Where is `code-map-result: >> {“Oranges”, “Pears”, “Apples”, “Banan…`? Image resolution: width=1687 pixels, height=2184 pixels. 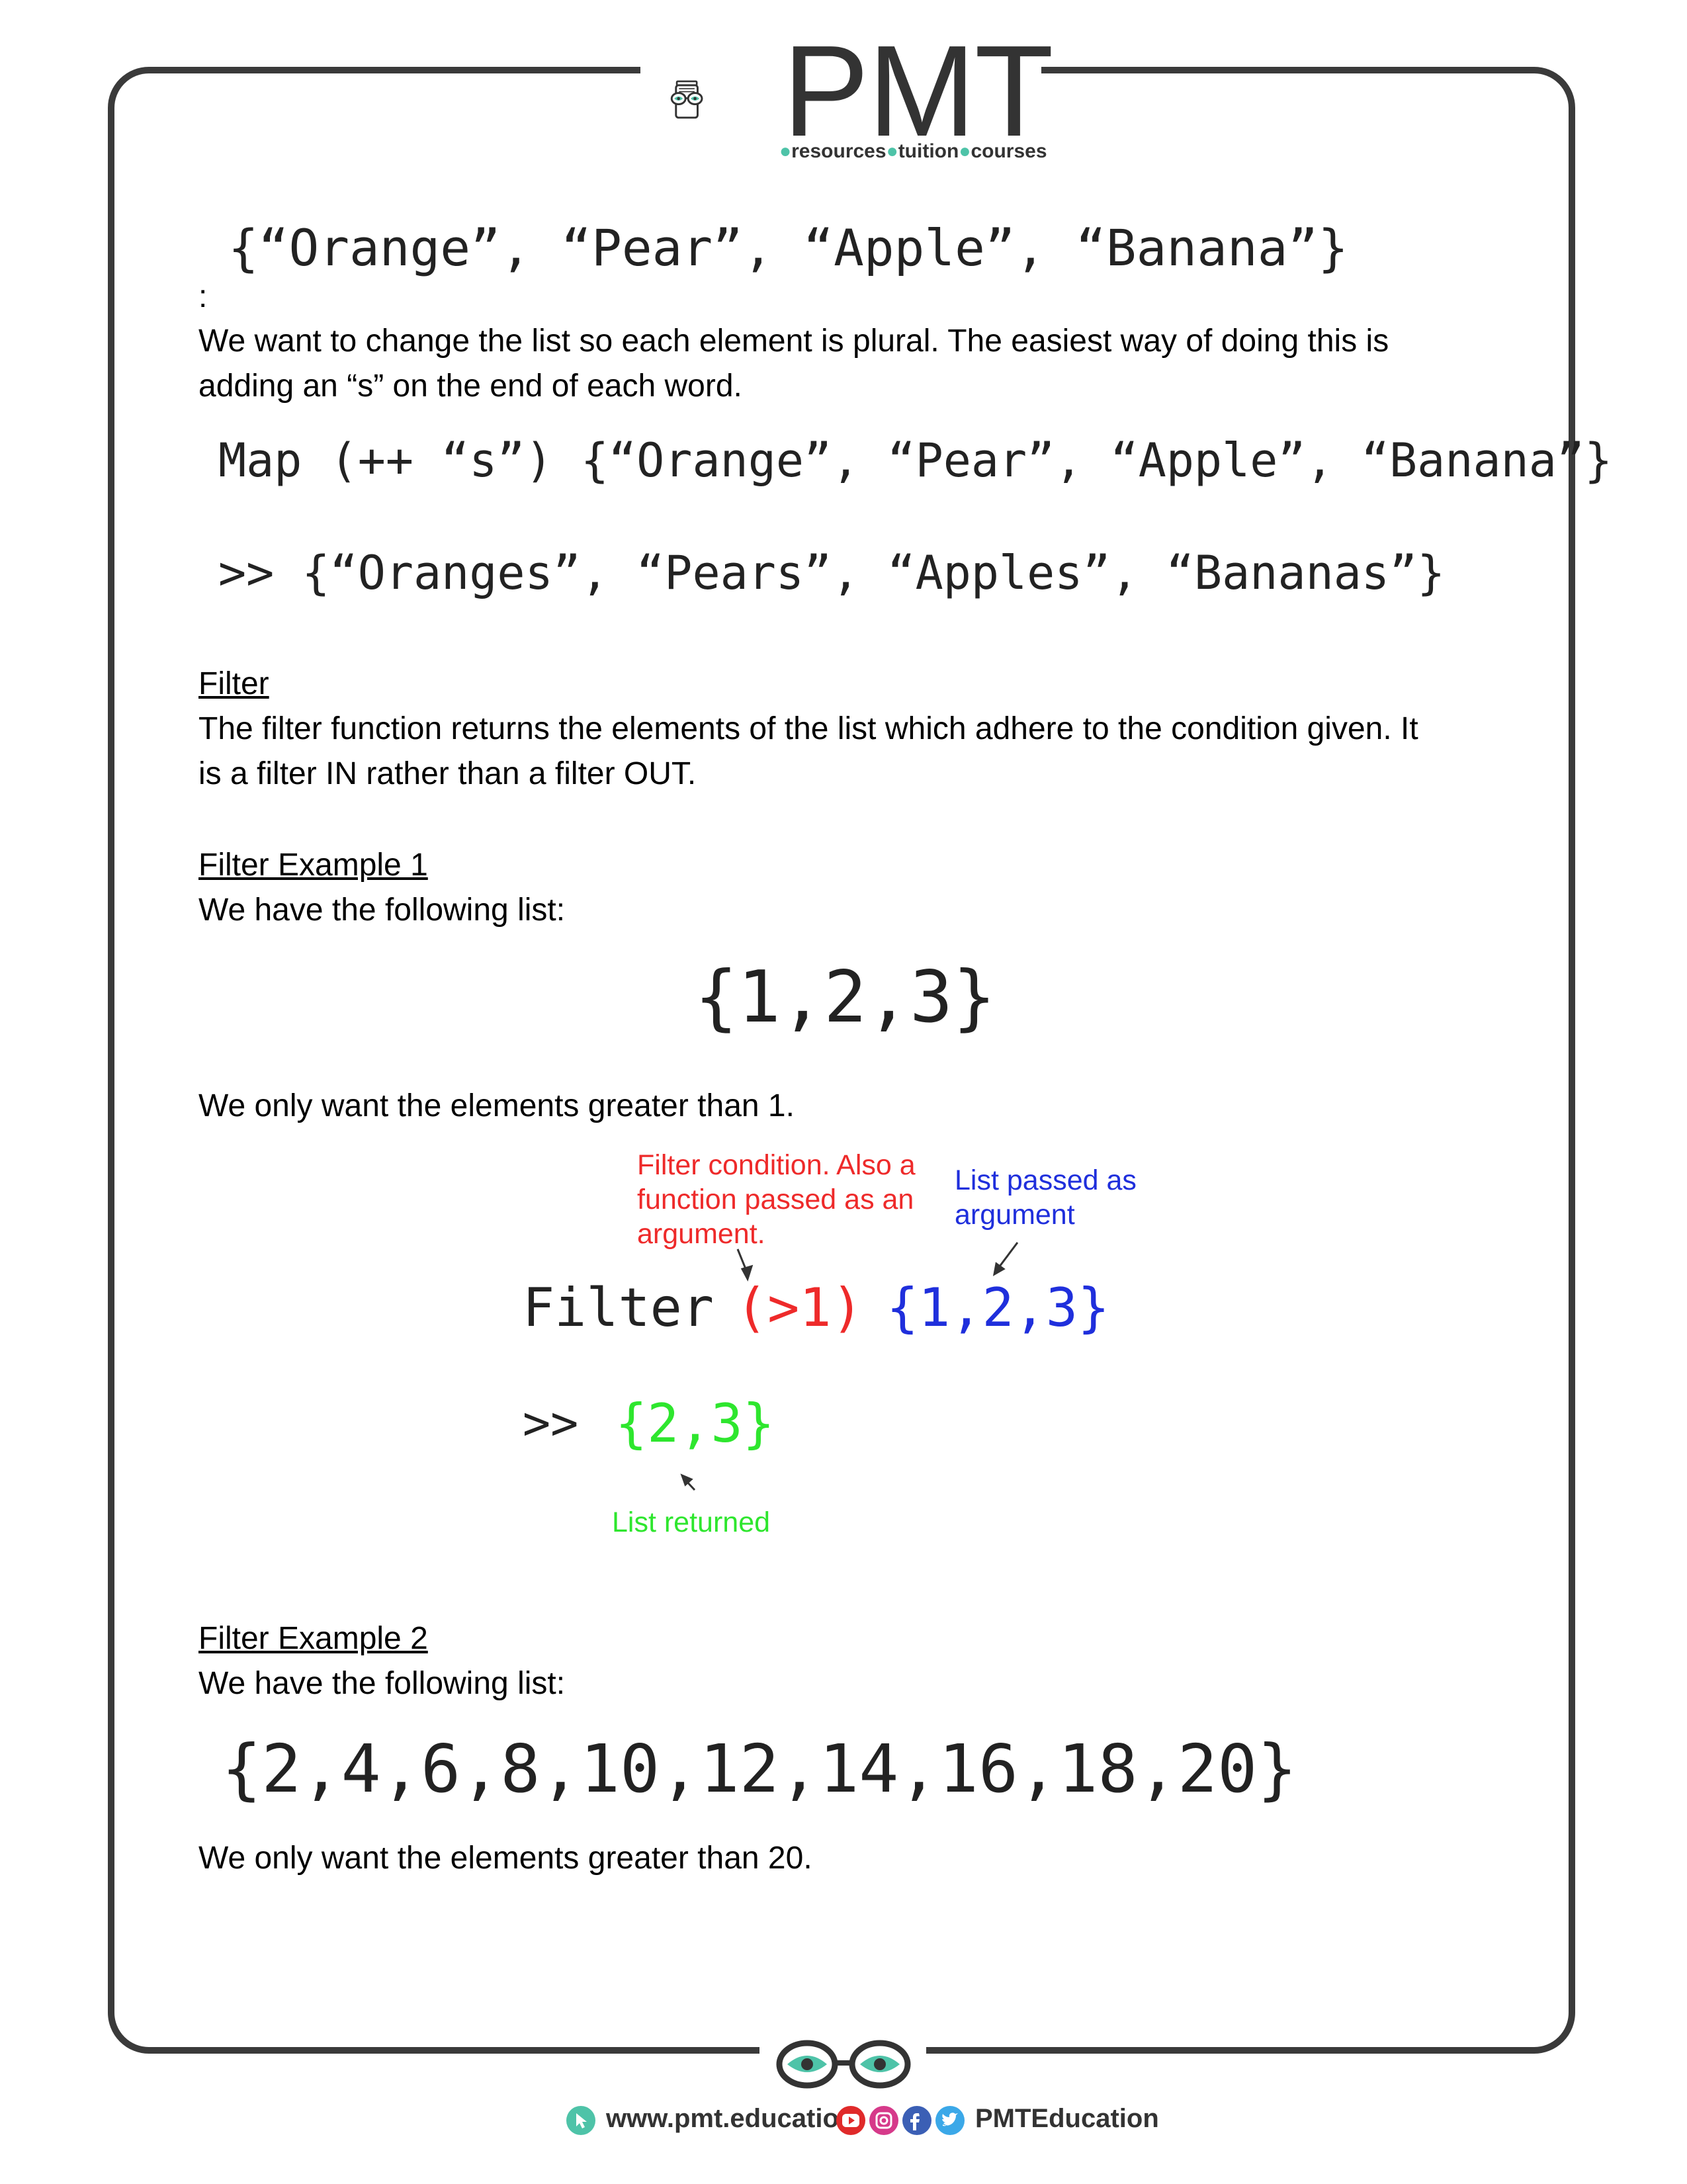 code-map-result: >> {“Oranges”, “Pears”, “Apples”, “Banan… is located at coordinates (832, 573).